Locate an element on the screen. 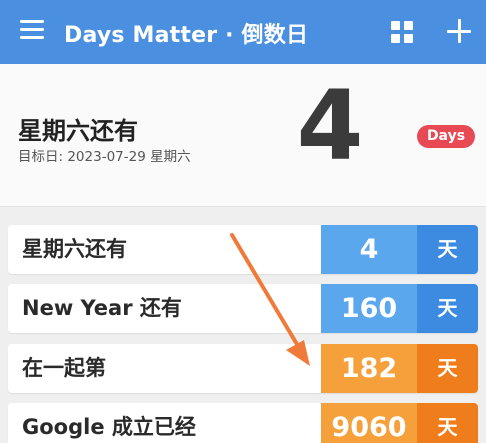 This screenshot has height=443, width=486. featured-event-title: 星期六还有 is located at coordinates (78, 131).